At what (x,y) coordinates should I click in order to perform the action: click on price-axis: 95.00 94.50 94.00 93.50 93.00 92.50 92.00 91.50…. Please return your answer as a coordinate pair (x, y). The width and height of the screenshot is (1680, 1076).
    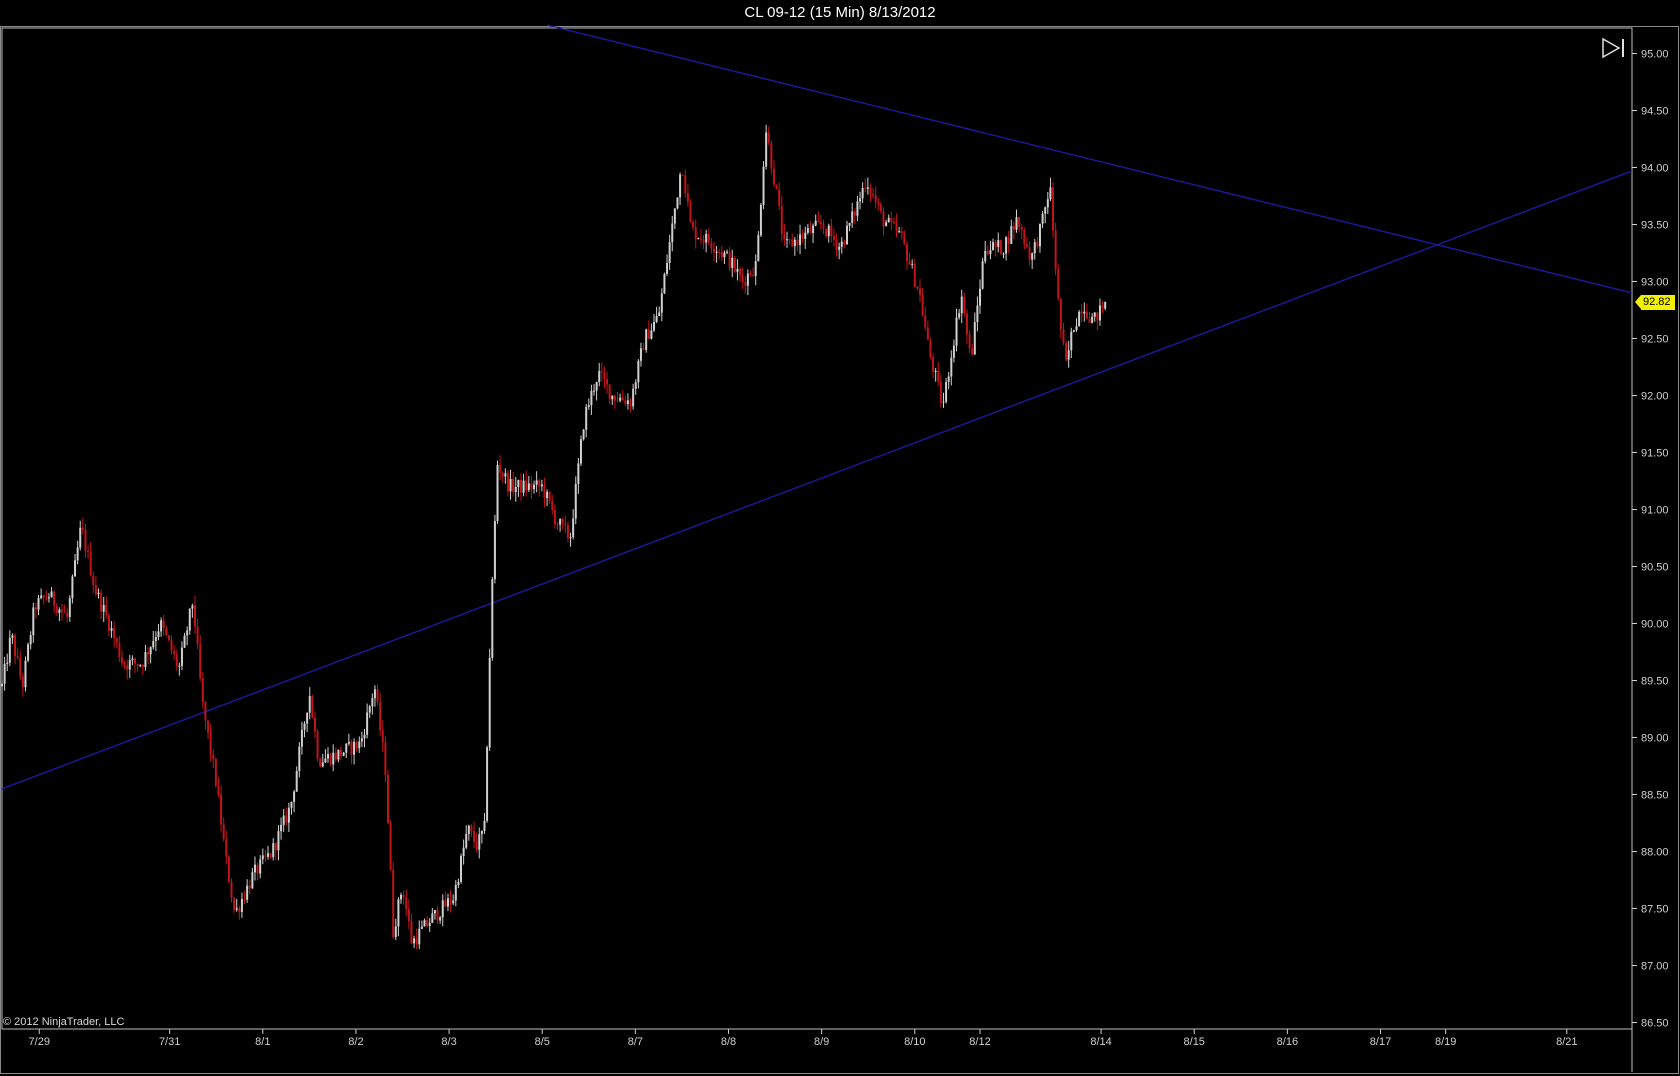
    Looking at the image, I should click on (1650, 539).